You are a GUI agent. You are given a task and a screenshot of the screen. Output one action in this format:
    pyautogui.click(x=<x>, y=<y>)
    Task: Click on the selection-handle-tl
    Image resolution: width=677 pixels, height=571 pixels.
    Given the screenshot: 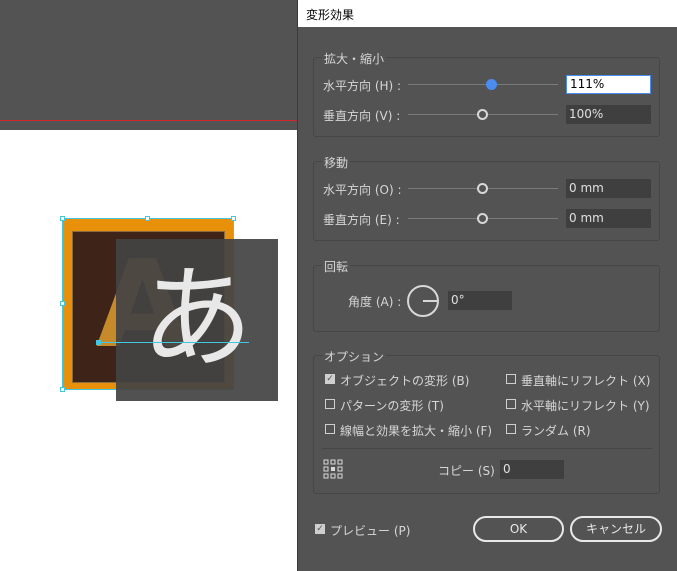 What is the action you would take?
    pyautogui.click(x=62, y=218)
    